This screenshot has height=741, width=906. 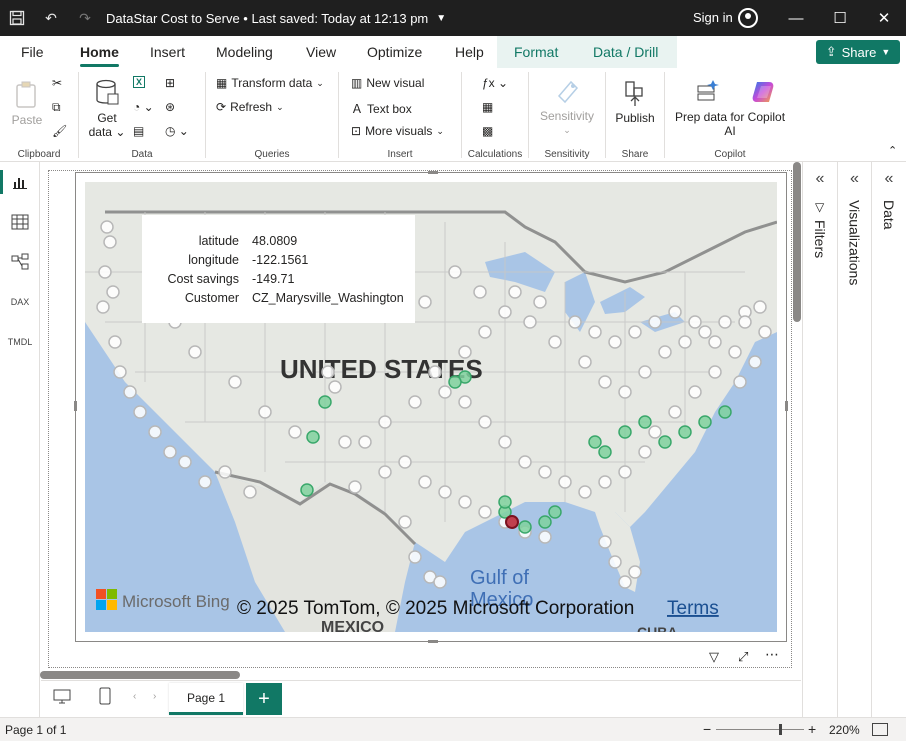 What do you see at coordinates (858, 52) in the screenshot?
I see `share-button: ⇪ Share ▼` at bounding box center [858, 52].